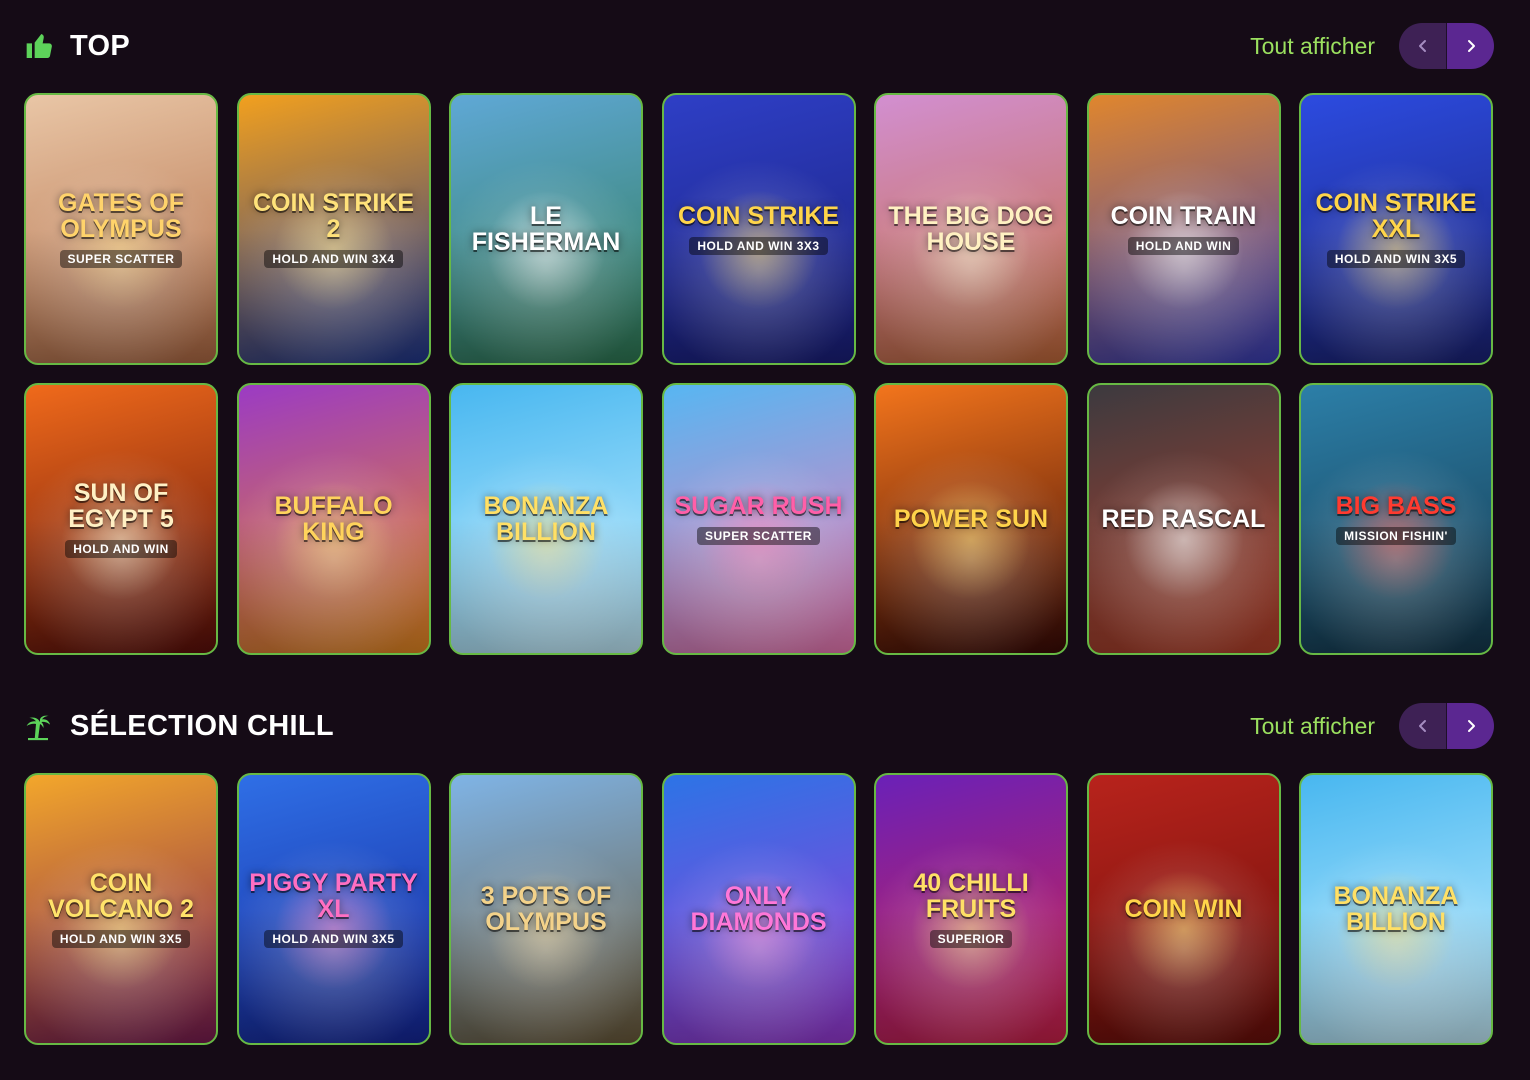 The width and height of the screenshot is (1530, 1080). What do you see at coordinates (121, 215) in the screenshot?
I see `game-title: Gates of Olympus` at bounding box center [121, 215].